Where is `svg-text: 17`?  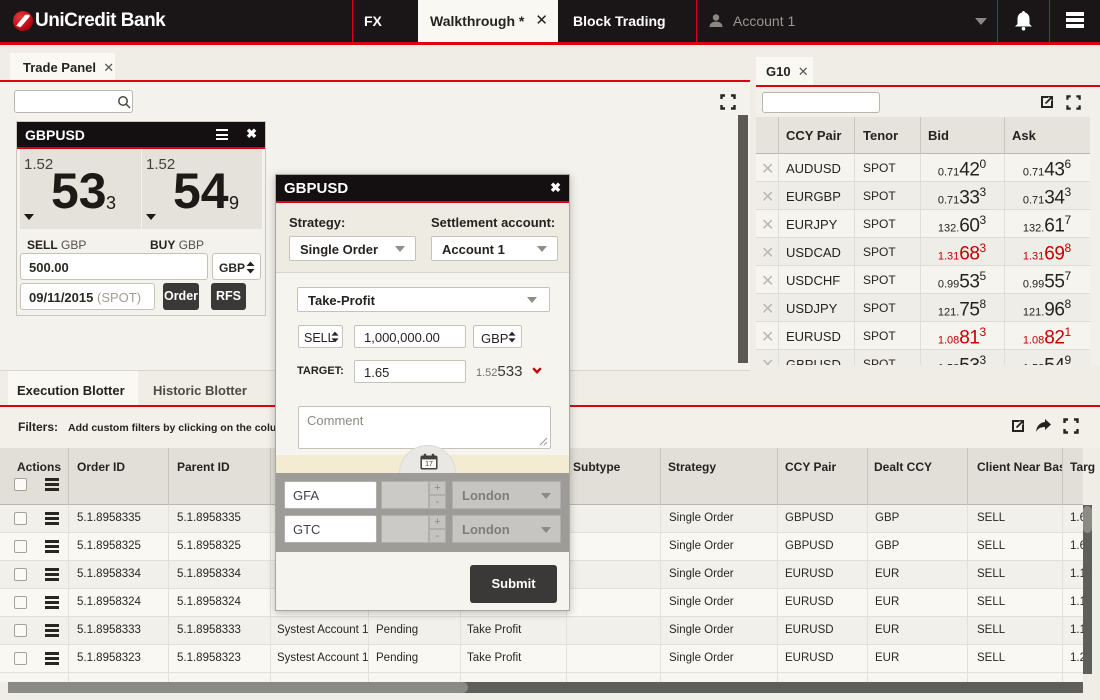
svg-text: 17 is located at coordinates (429, 464).